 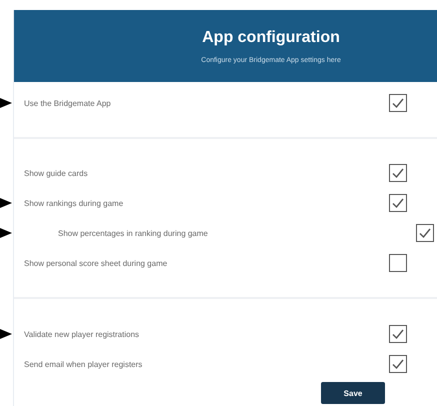 What do you see at coordinates (56, 173) in the screenshot?
I see `setting-label: Show guide cards` at bounding box center [56, 173].